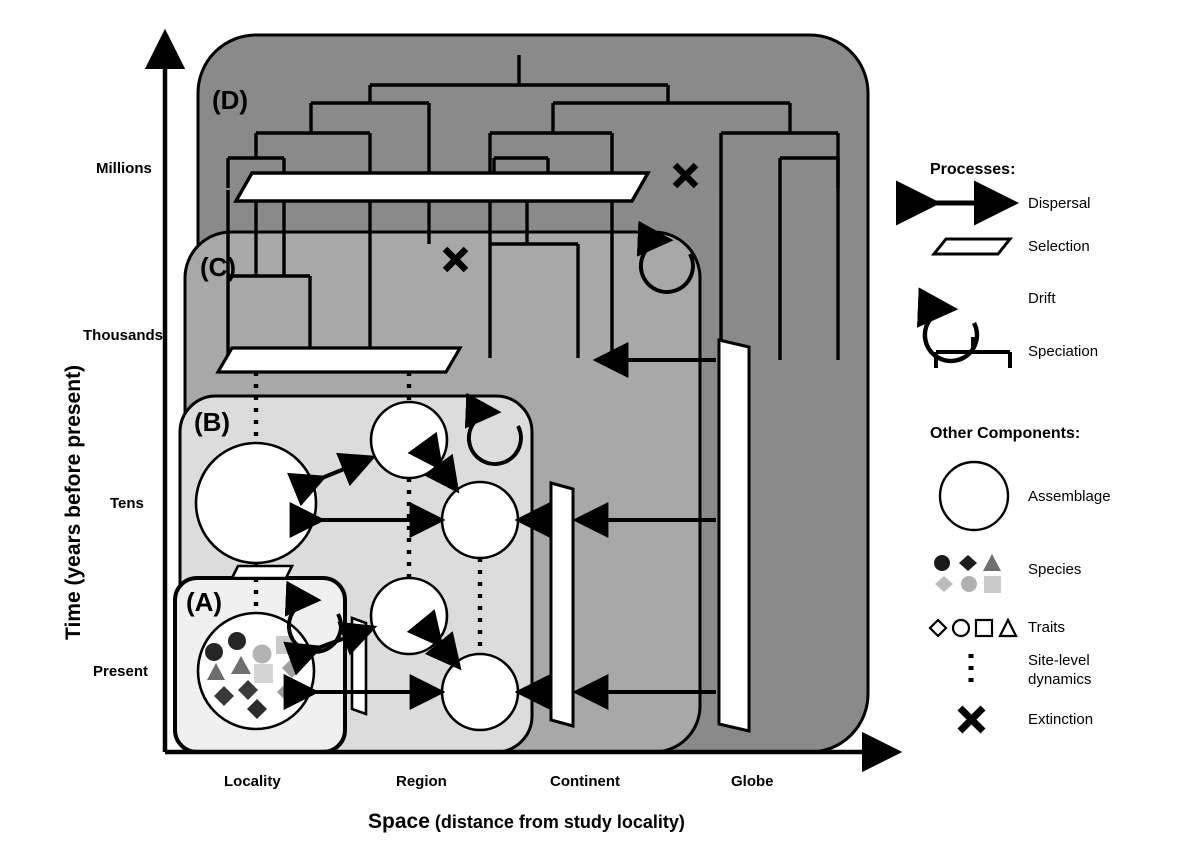 The image size is (1200, 847). I want to click on x-tick-globe: Globe, so click(752, 781).